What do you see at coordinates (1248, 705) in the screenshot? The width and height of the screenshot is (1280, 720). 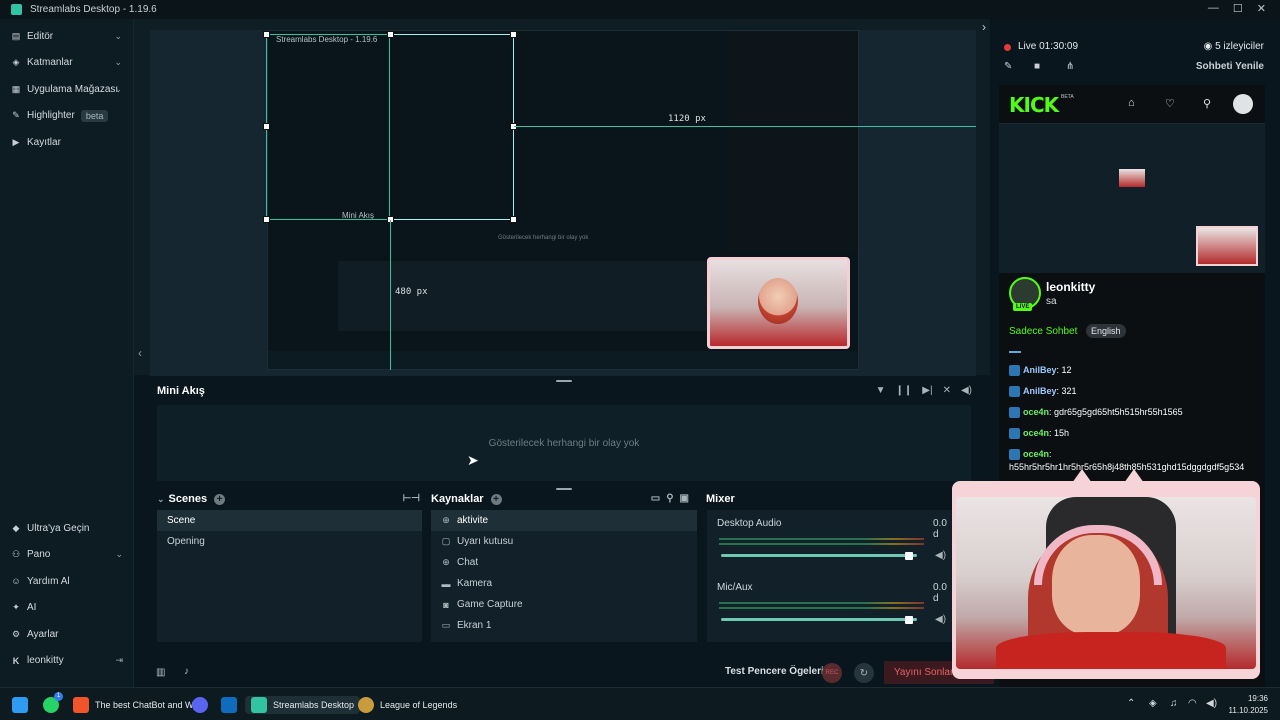 I see `system-clock: 19:36 11.10.2025` at bounding box center [1248, 705].